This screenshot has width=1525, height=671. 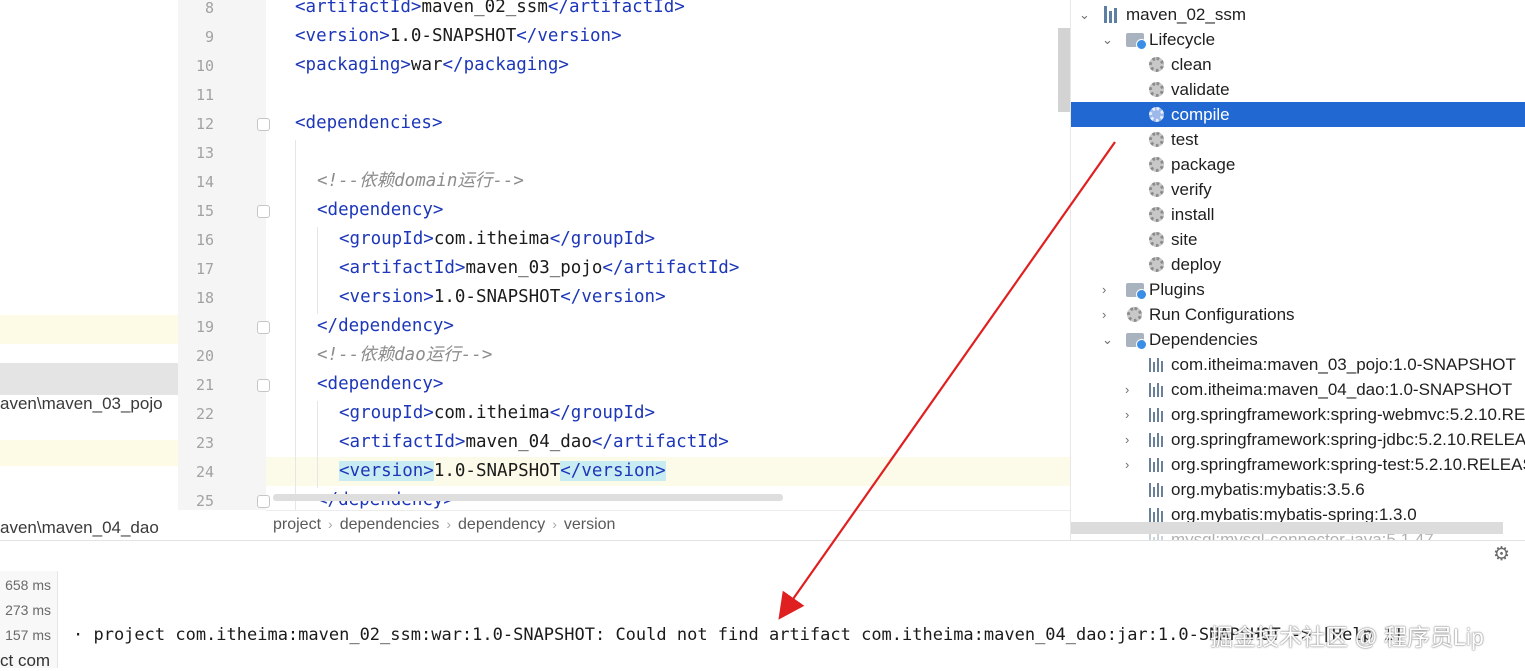 I want to click on line-number: 11, so click(x=204, y=95).